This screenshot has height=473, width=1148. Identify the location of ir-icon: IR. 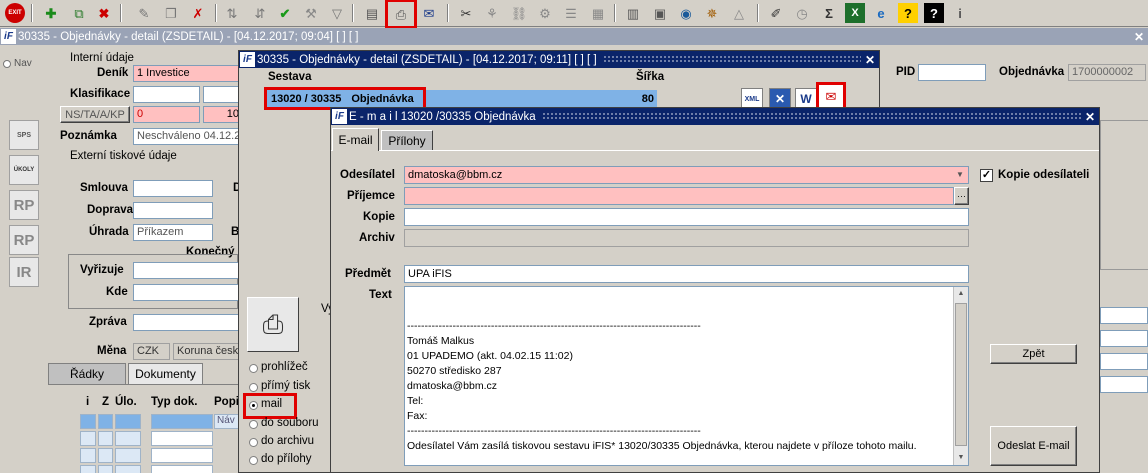
(24, 272).